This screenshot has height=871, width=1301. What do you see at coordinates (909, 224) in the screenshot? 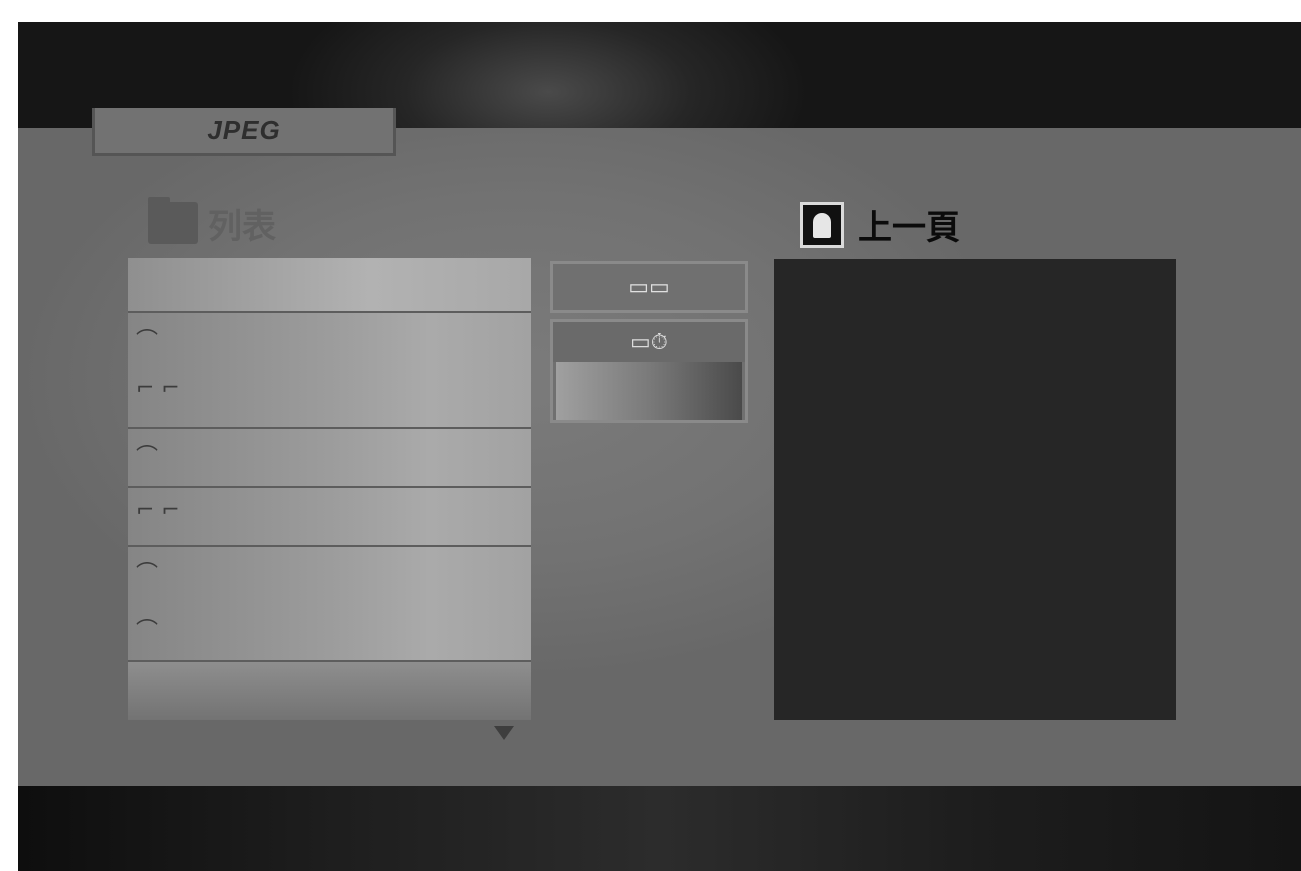
I see `preview-title: 上一頁` at bounding box center [909, 224].